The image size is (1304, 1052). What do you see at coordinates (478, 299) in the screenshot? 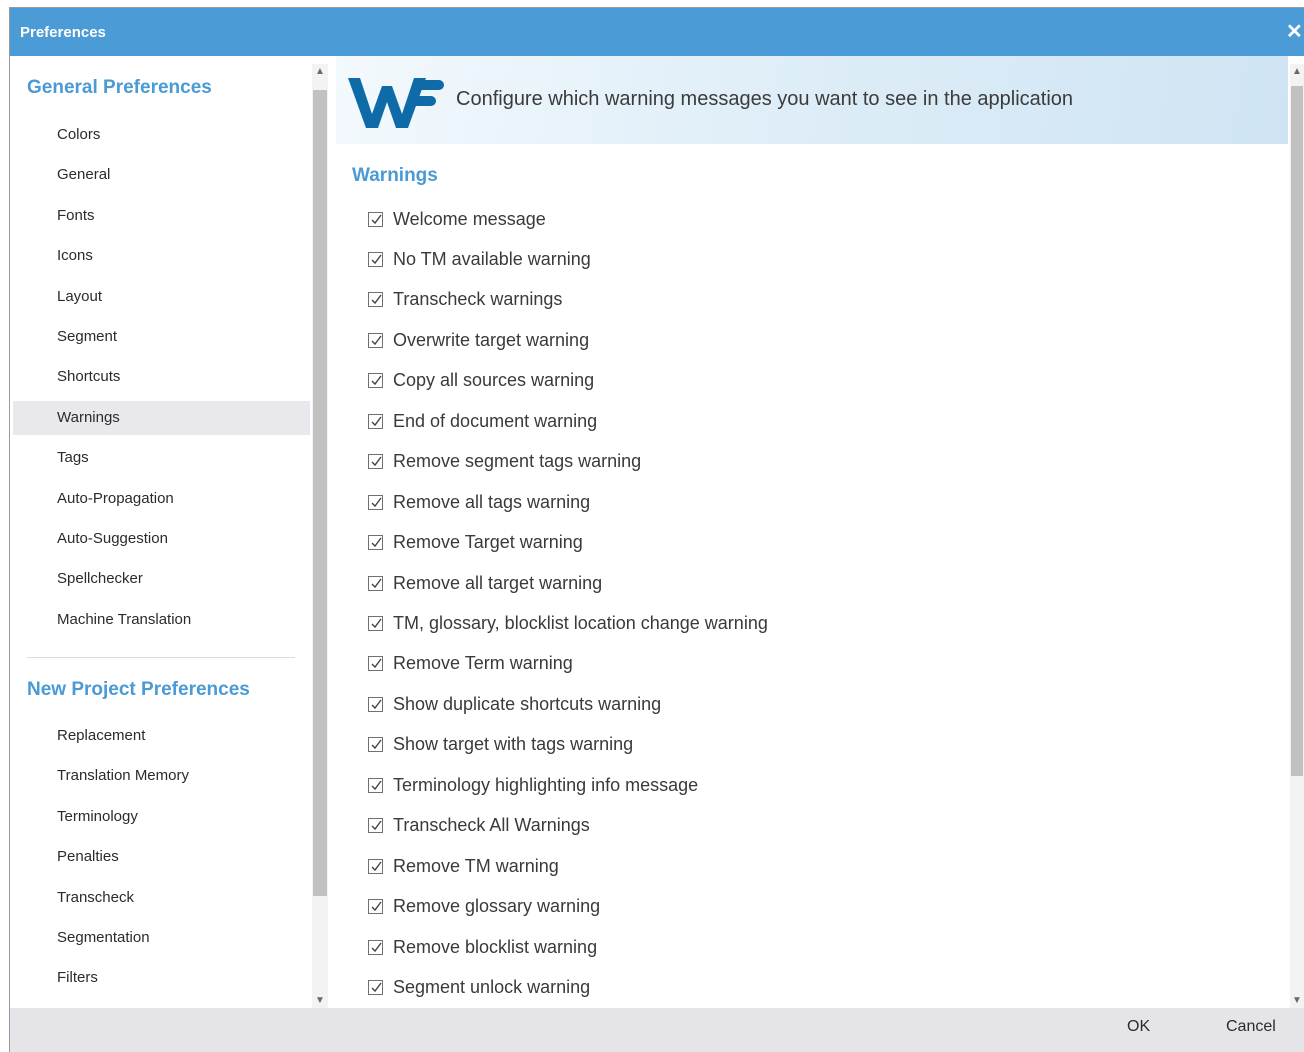
I see `warning-option-label: Transcheck warnings` at bounding box center [478, 299].